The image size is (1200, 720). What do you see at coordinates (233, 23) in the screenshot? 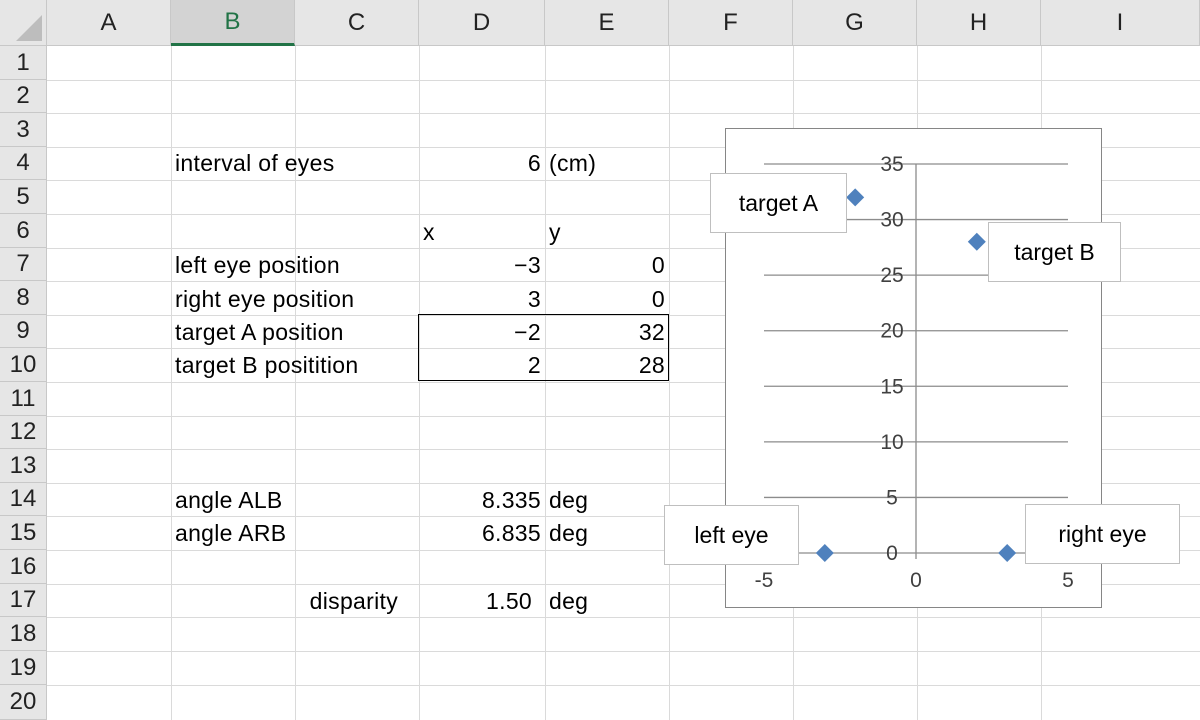
I see `column-header-b: B` at bounding box center [233, 23].